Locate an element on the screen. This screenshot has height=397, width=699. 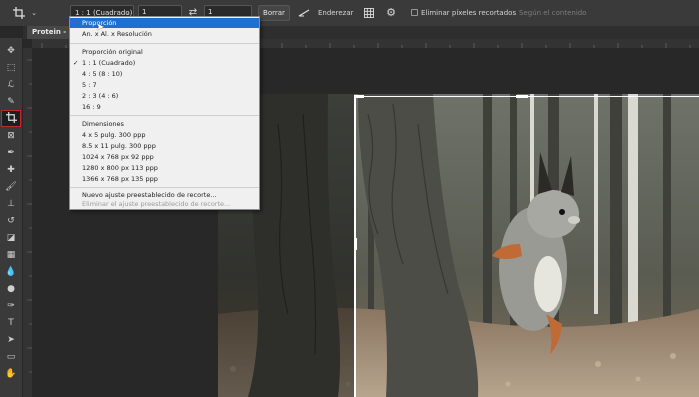
menu-item-label: 16 : 9 is located at coordinates (91, 107).